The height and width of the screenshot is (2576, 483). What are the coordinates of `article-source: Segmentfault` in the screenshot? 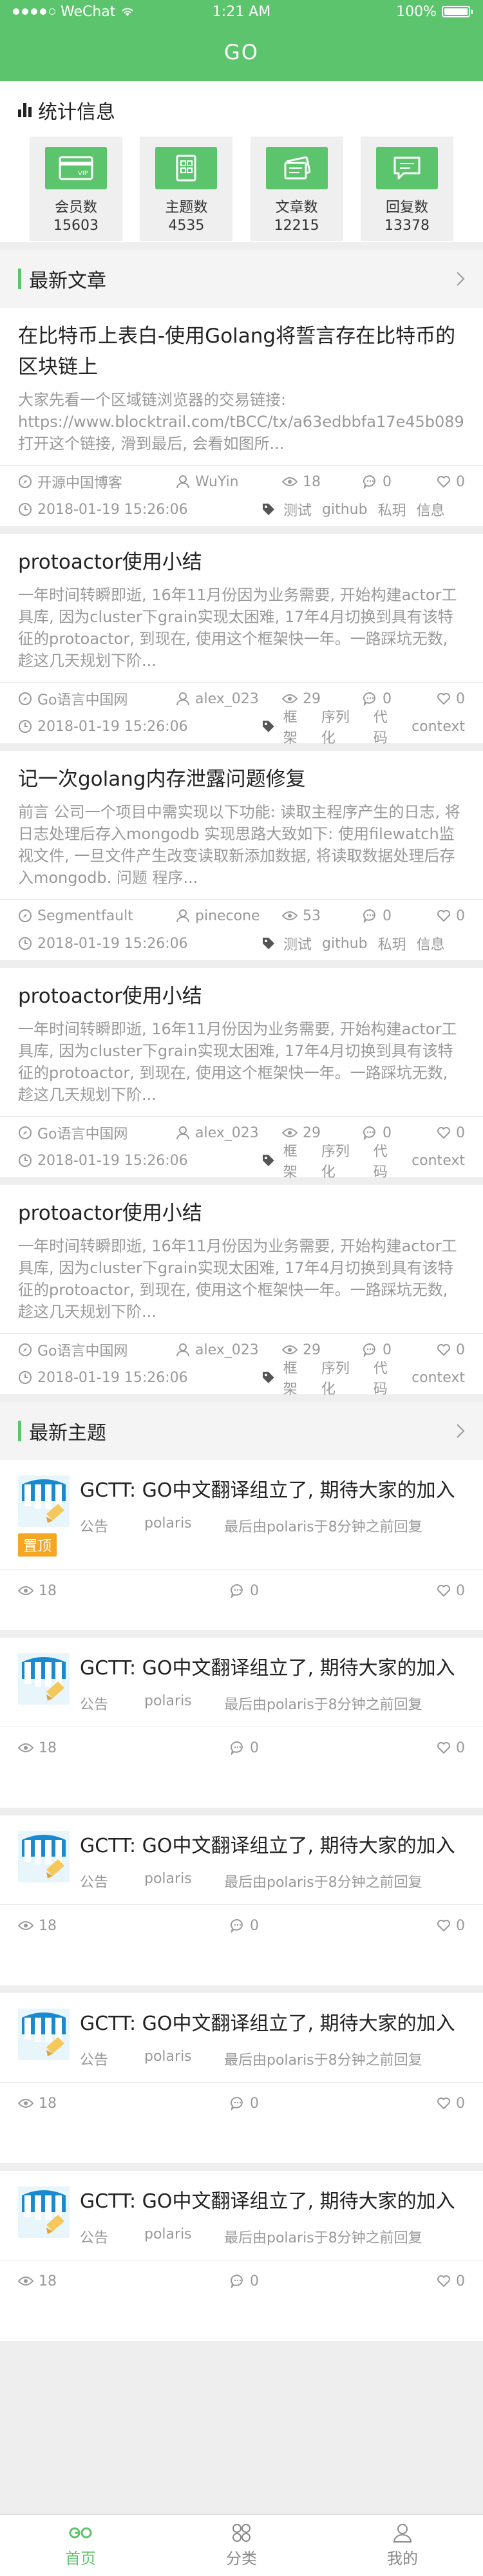 It's located at (85, 916).